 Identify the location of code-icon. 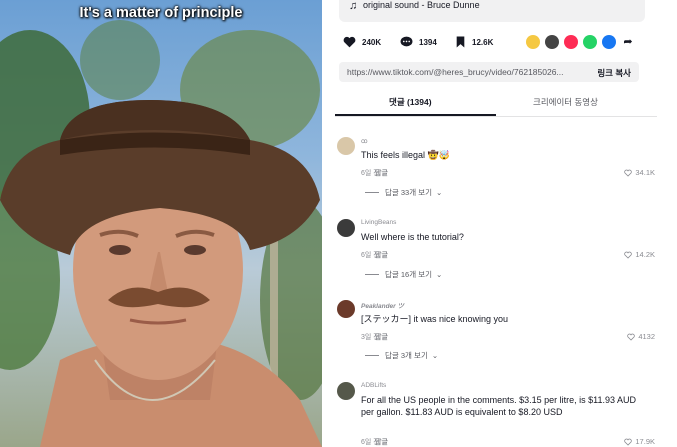
(552, 42).